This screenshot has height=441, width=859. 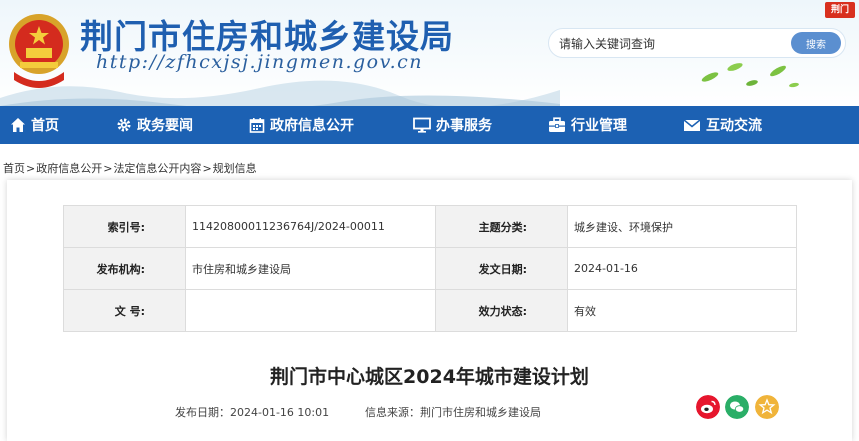 What do you see at coordinates (840, 10) in the screenshot?
I see `city-badge: 荆门` at bounding box center [840, 10].